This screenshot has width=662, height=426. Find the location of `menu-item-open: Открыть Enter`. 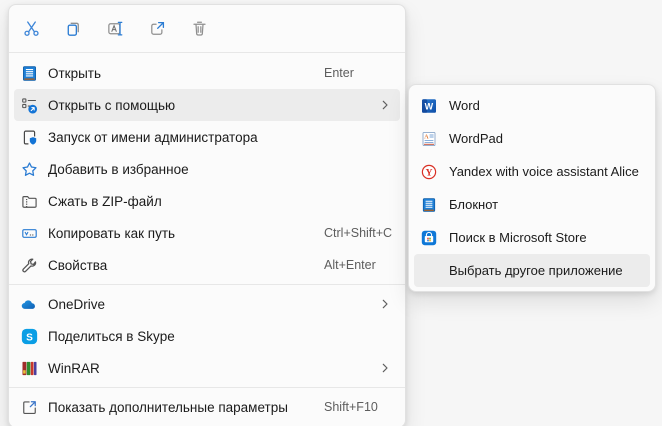

menu-item-open: Открыть Enter is located at coordinates (207, 73).